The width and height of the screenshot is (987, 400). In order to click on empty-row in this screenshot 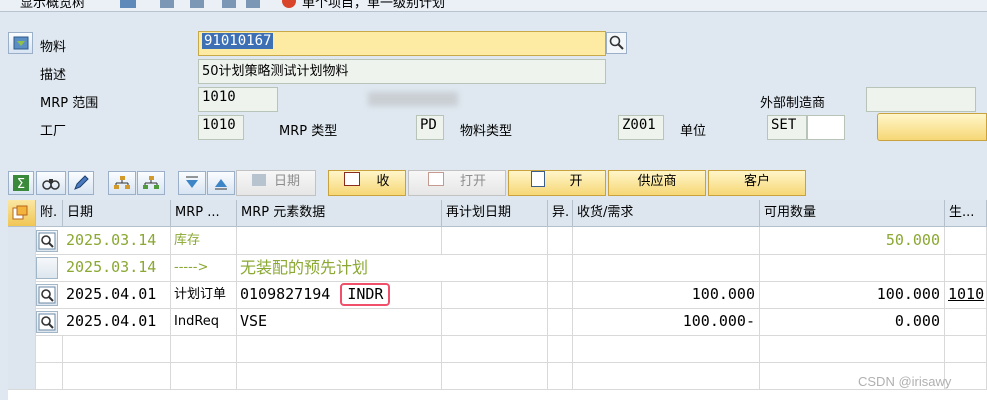, I will do `click(497, 349)`.